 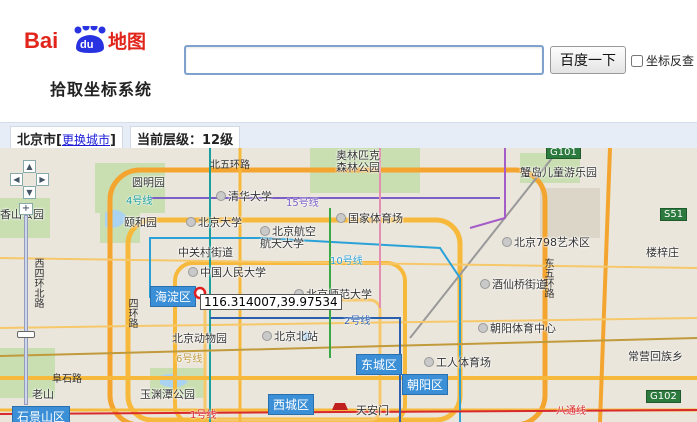 I want to click on pan-up-icon: ▲, so click(x=29, y=166).